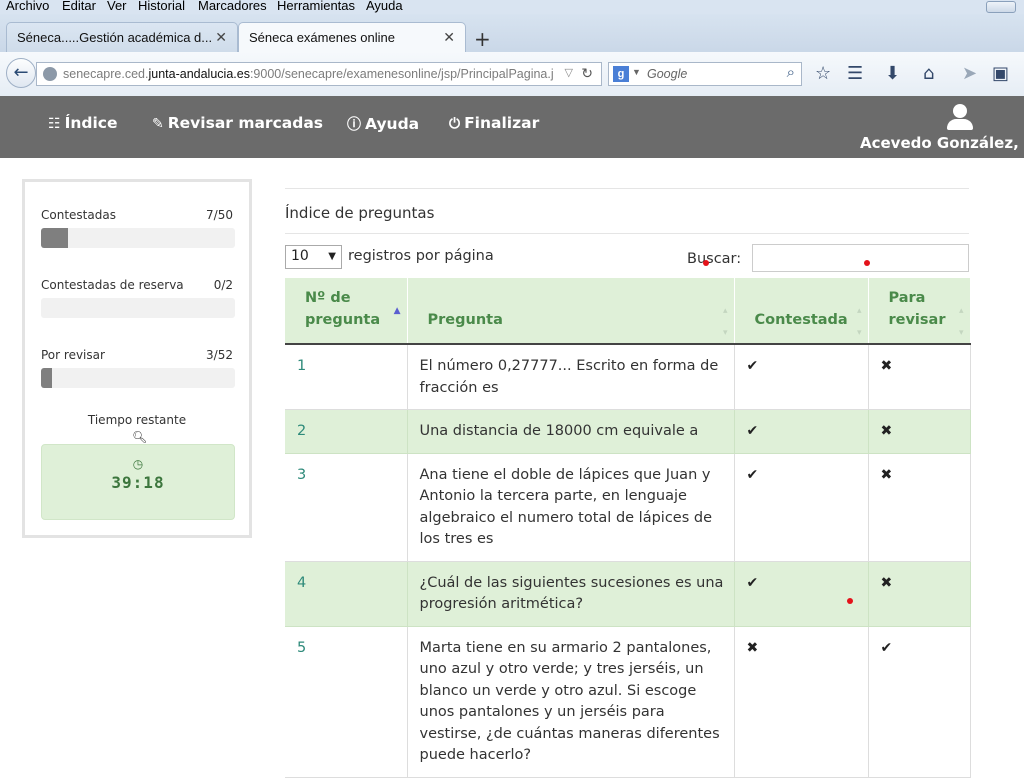 This screenshot has height=778, width=1024. Describe the element at coordinates (313, 257) in the screenshot. I see `page-length-select: 10 ▼` at that location.